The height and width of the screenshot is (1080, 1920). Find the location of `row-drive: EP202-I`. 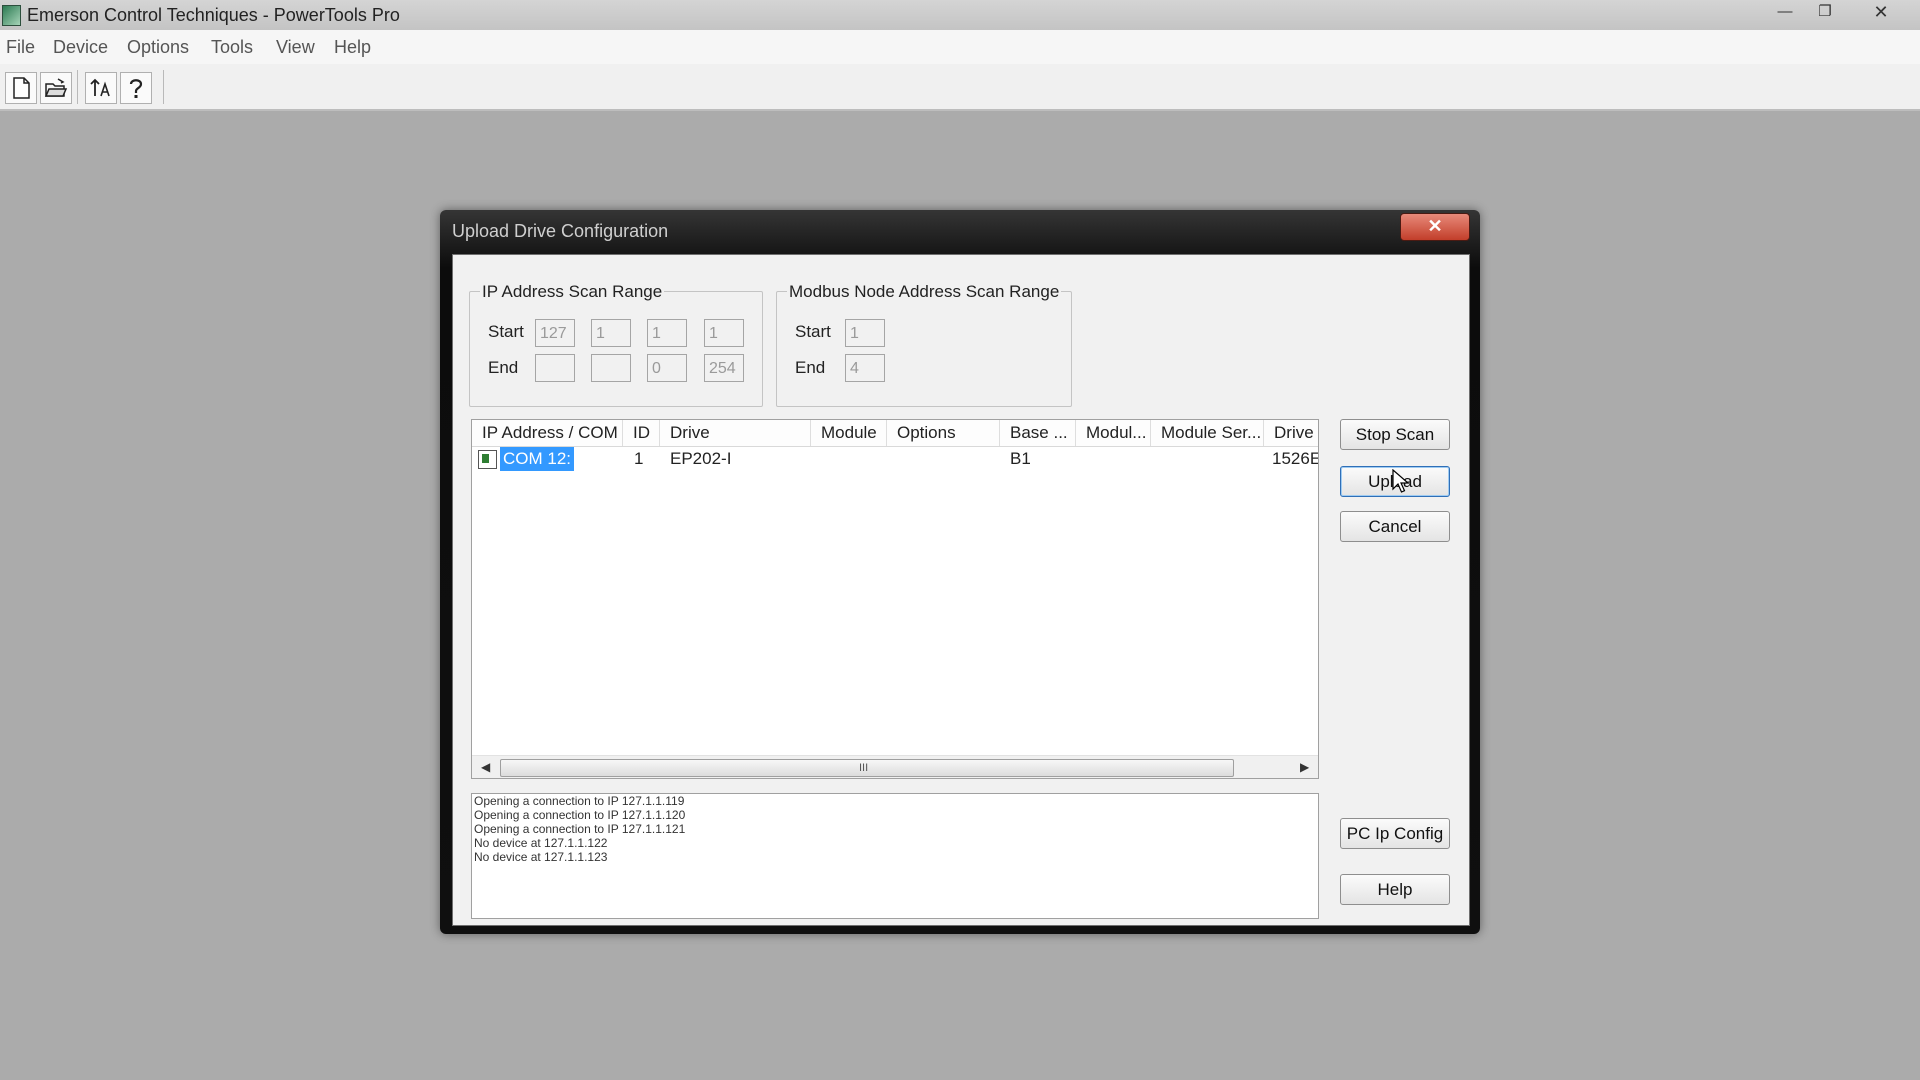

row-drive: EP202-I is located at coordinates (701, 458).